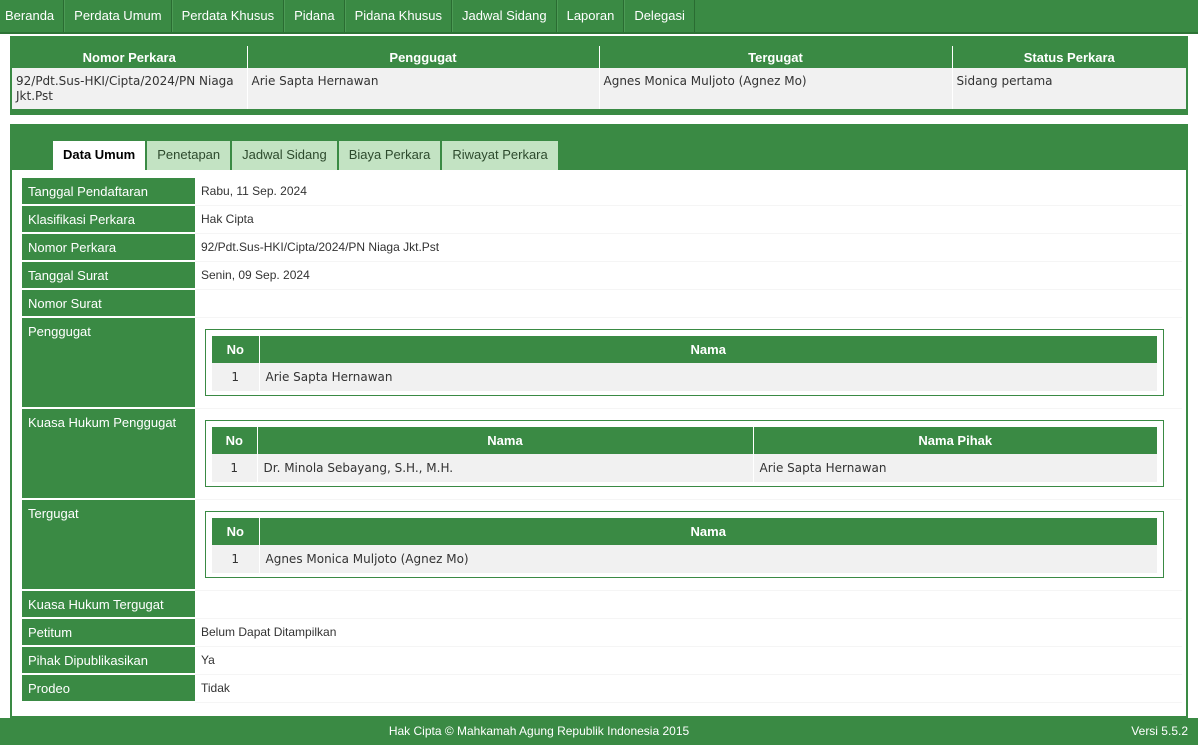  I want to click on footer-version: Versi 5.5.2, so click(1159, 731).